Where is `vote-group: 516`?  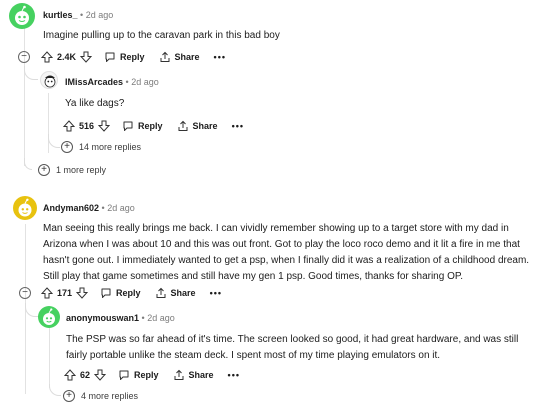
vote-group: 516 is located at coordinates (87, 126).